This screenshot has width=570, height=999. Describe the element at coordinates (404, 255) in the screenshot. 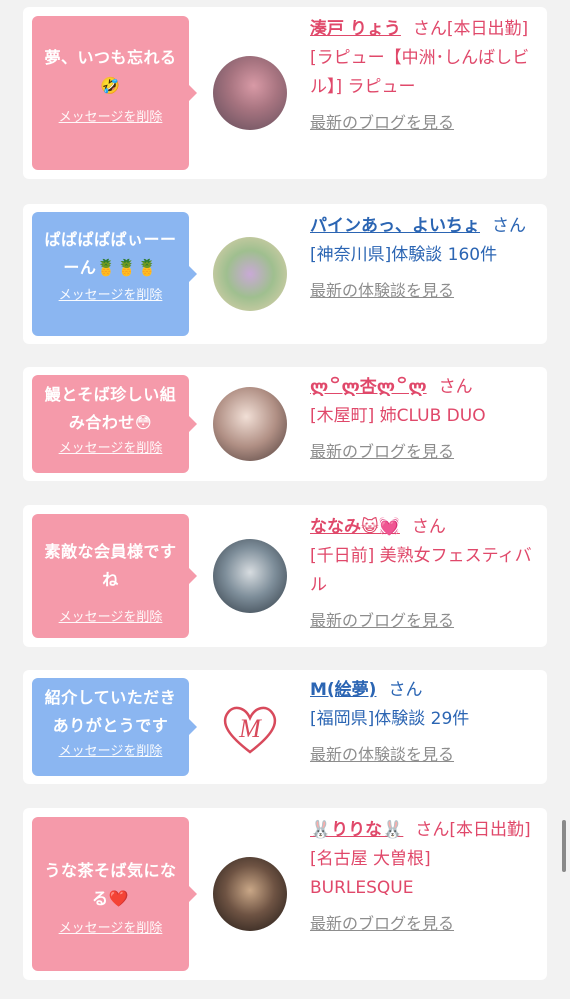

I see `region-count: [神奈川県]体験談 160件` at that location.